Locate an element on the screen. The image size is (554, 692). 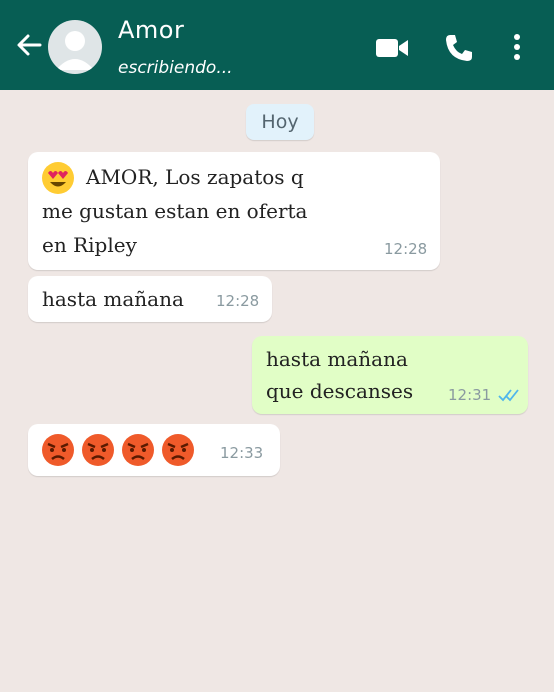
message-text: AMOR, Los zapatos q is located at coordinates (195, 177).